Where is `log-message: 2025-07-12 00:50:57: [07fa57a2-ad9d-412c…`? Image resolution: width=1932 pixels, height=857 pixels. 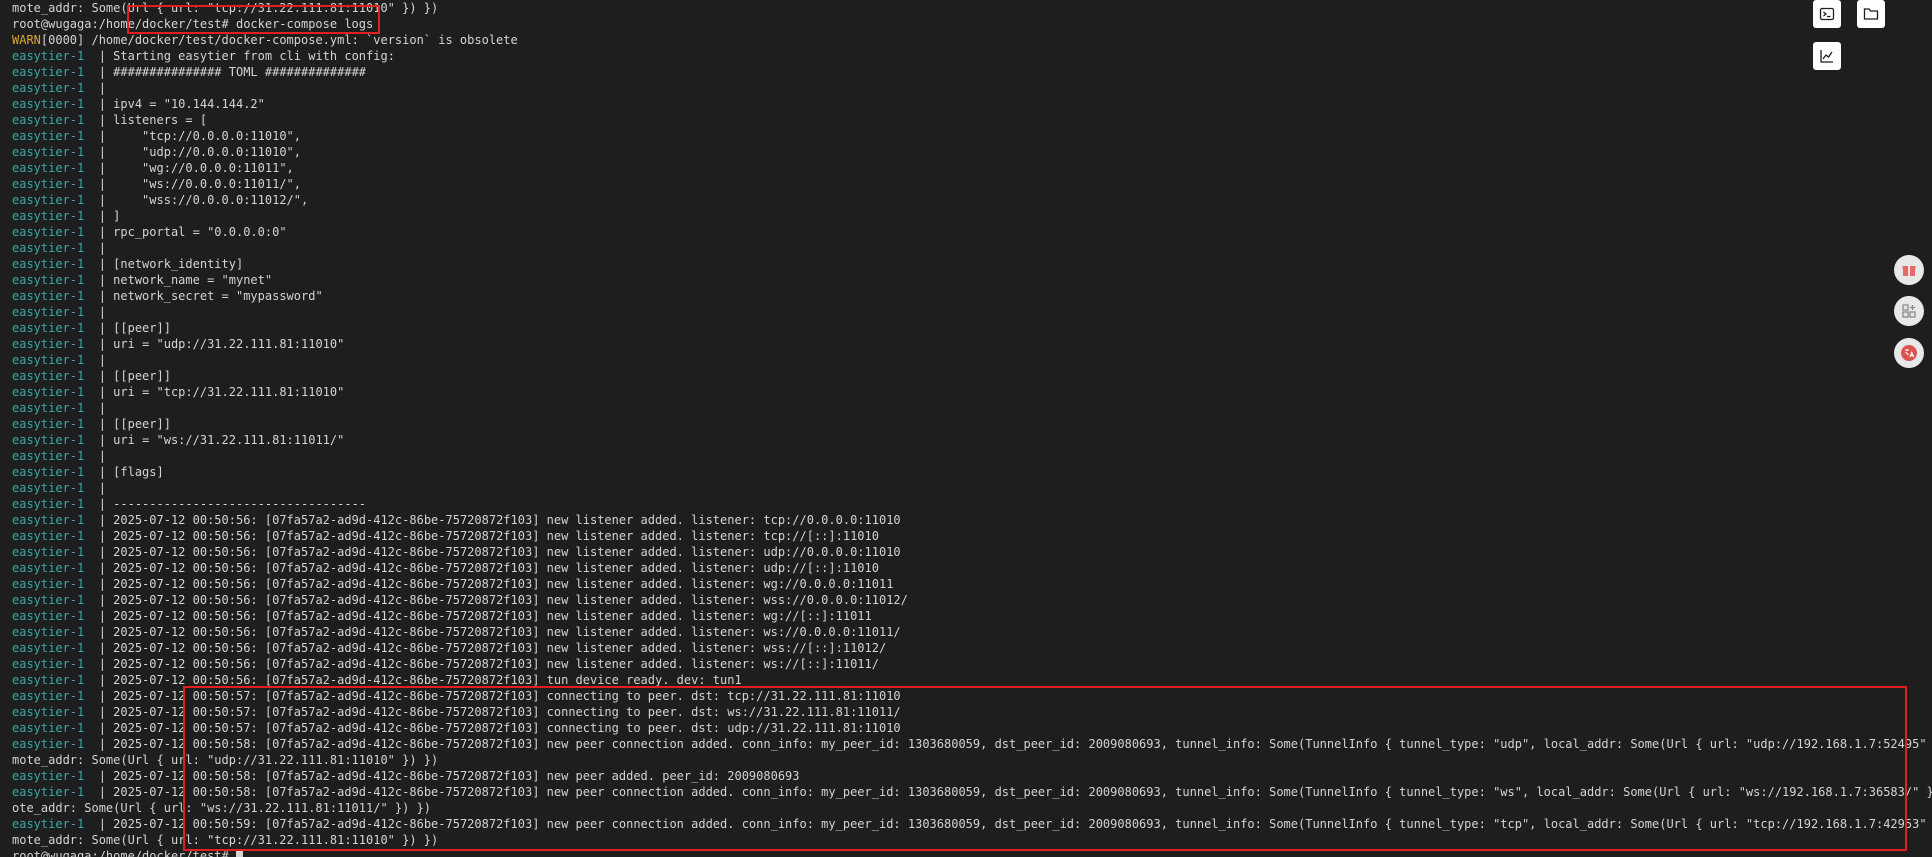
log-message: 2025-07-12 00:50:57: [07fa57a2-ad9d-412c… is located at coordinates (503, 696).